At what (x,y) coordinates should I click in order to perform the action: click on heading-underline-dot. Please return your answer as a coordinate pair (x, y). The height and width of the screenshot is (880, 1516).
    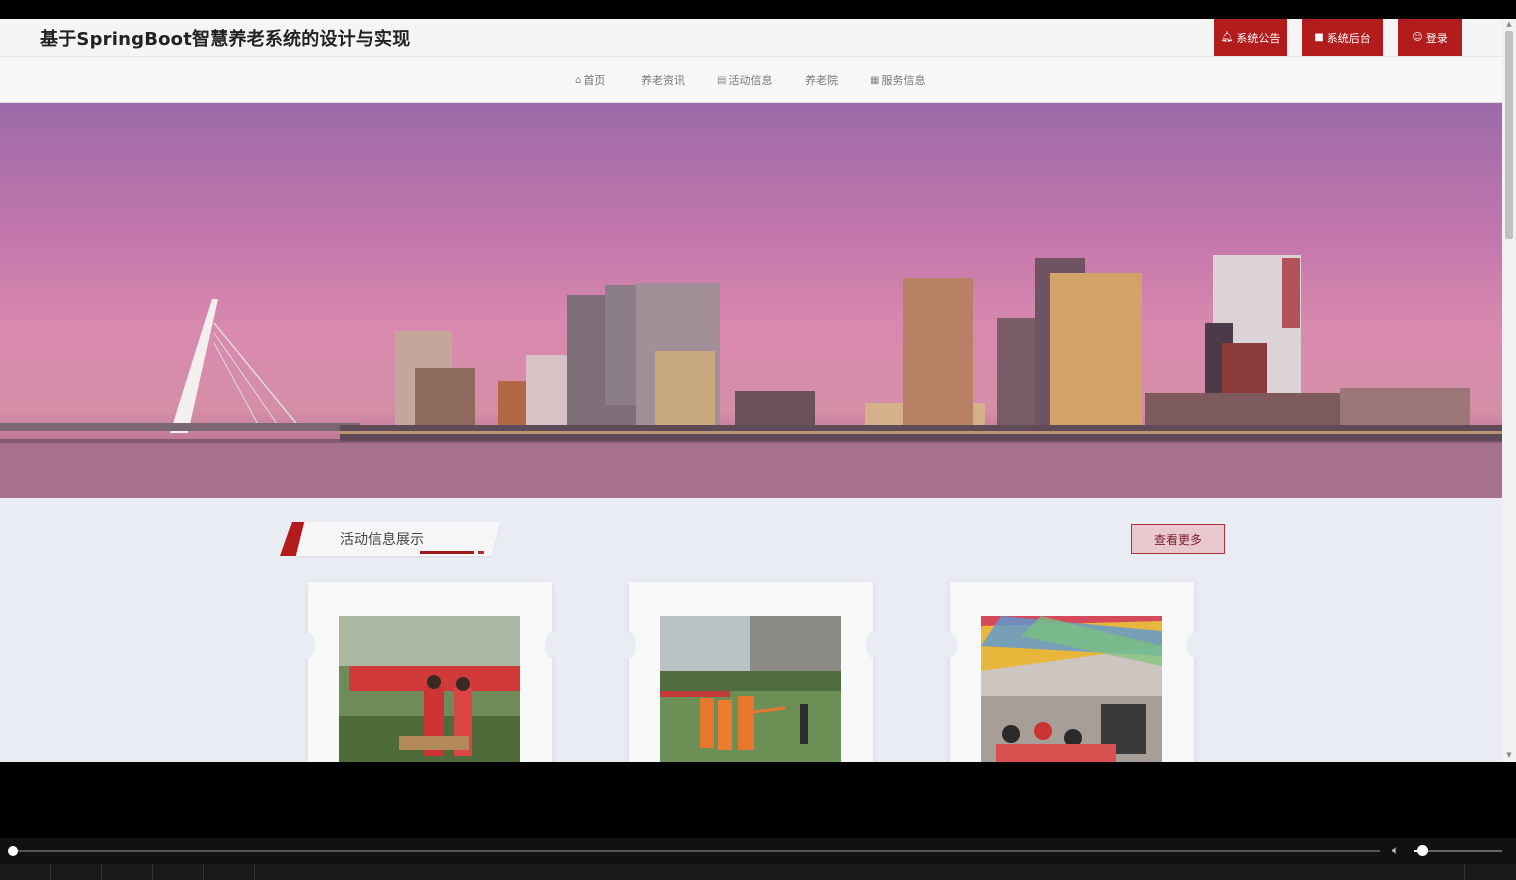
    Looking at the image, I should click on (481, 552).